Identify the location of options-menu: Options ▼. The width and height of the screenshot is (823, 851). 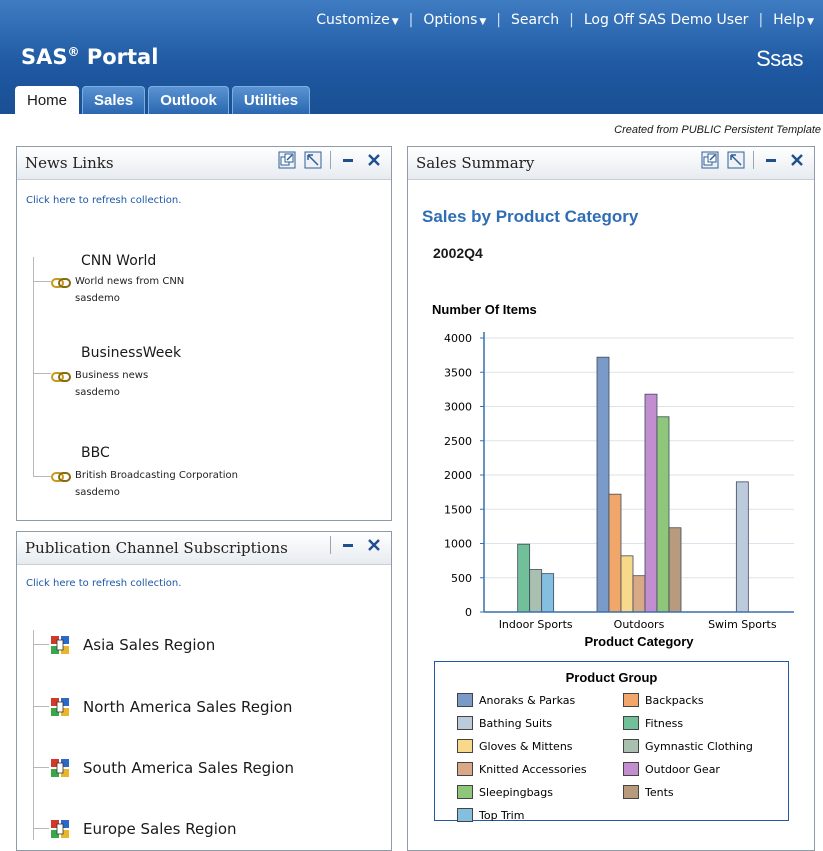
(454, 20).